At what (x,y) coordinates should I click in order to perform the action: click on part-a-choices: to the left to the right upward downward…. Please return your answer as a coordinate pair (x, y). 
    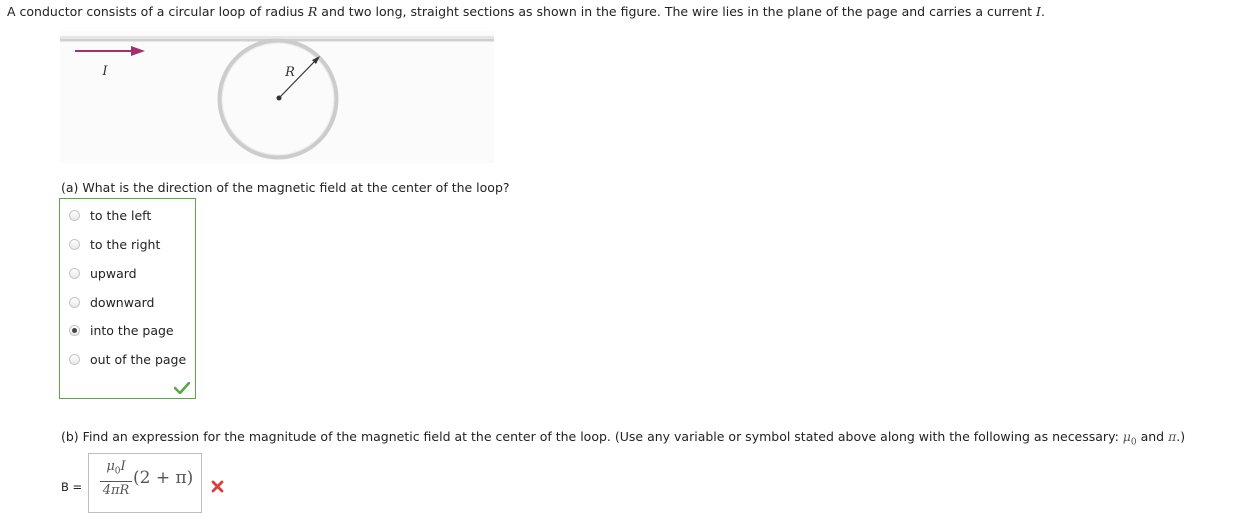
    Looking at the image, I should click on (127, 298).